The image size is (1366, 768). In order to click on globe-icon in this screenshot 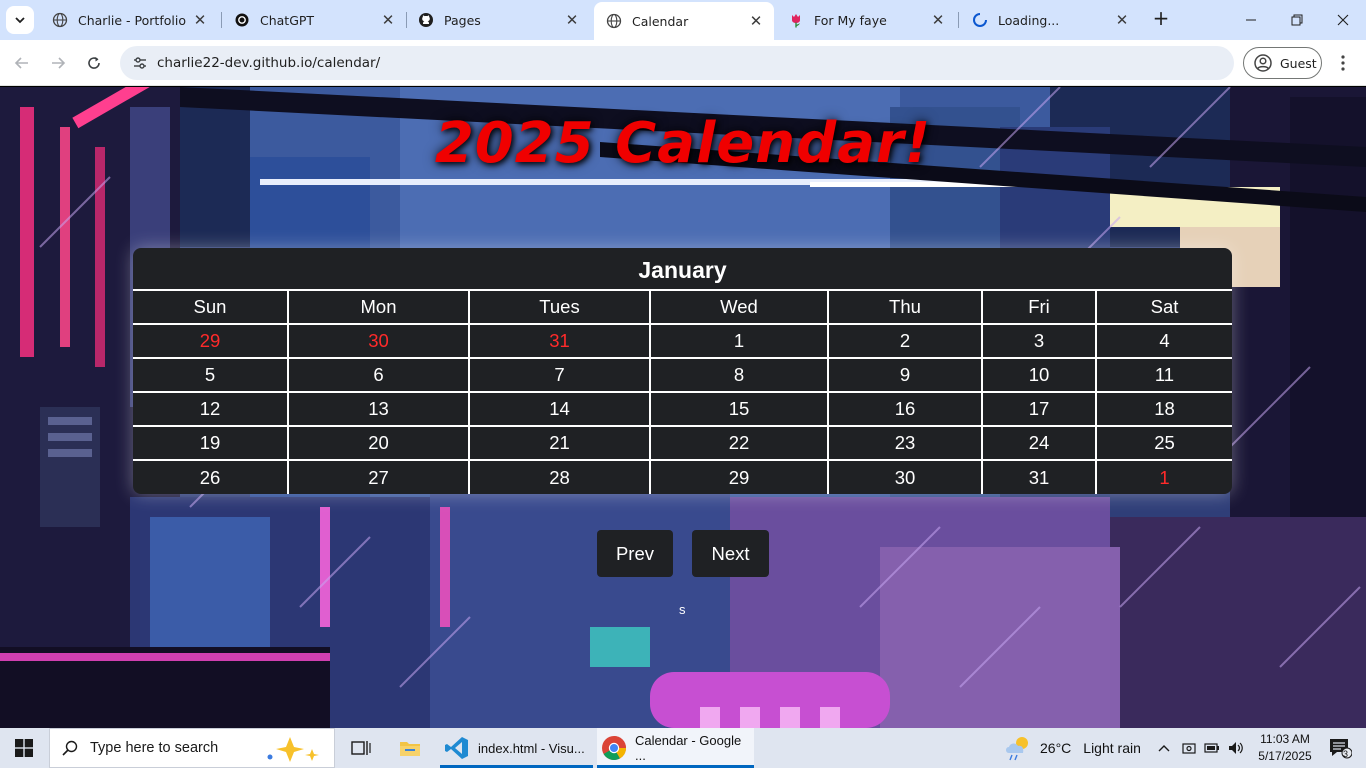, I will do `click(60, 20)`.